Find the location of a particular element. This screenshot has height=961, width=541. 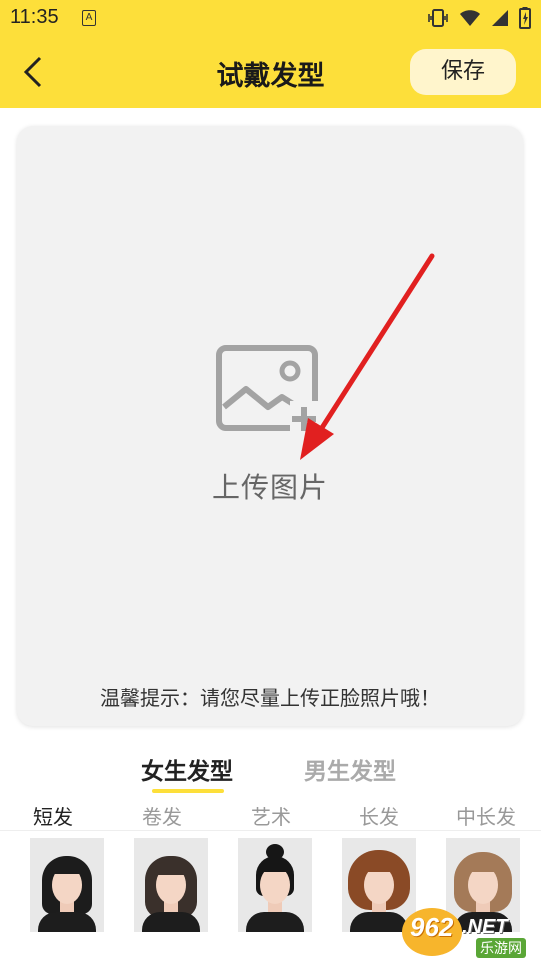

active-tab-indicator is located at coordinates (188, 791).